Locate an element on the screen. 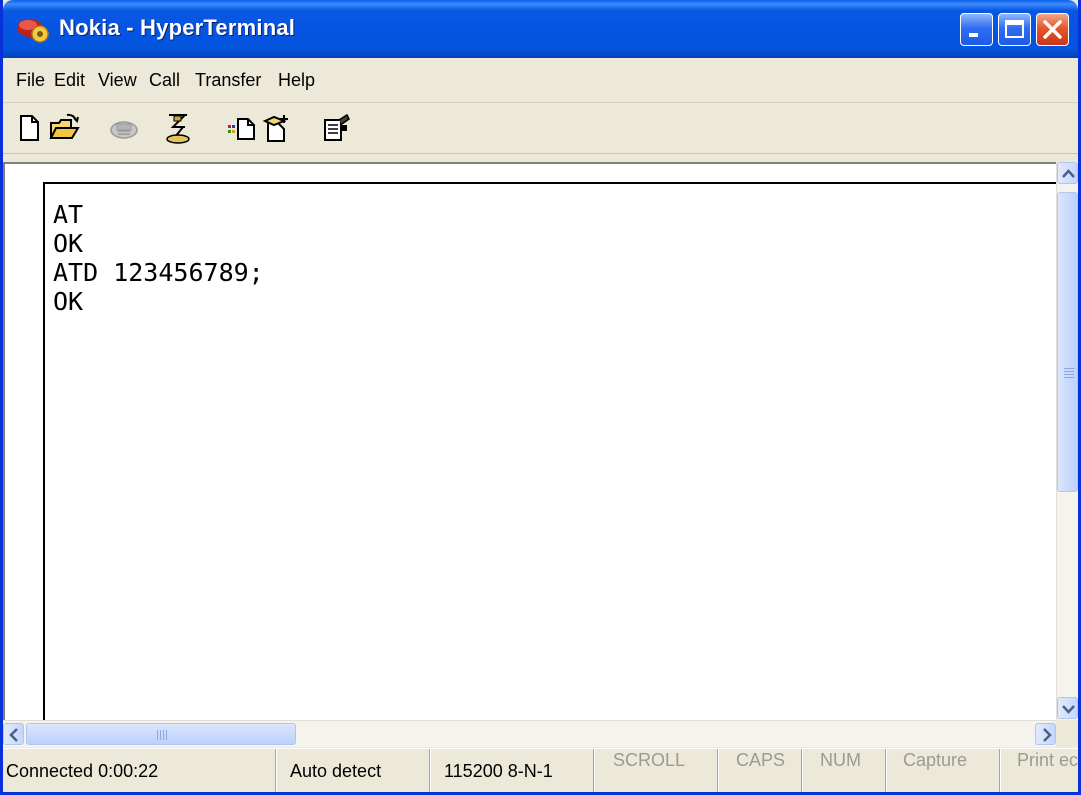 This screenshot has height=795, width=1081. menu-file: File is located at coordinates (30, 80).